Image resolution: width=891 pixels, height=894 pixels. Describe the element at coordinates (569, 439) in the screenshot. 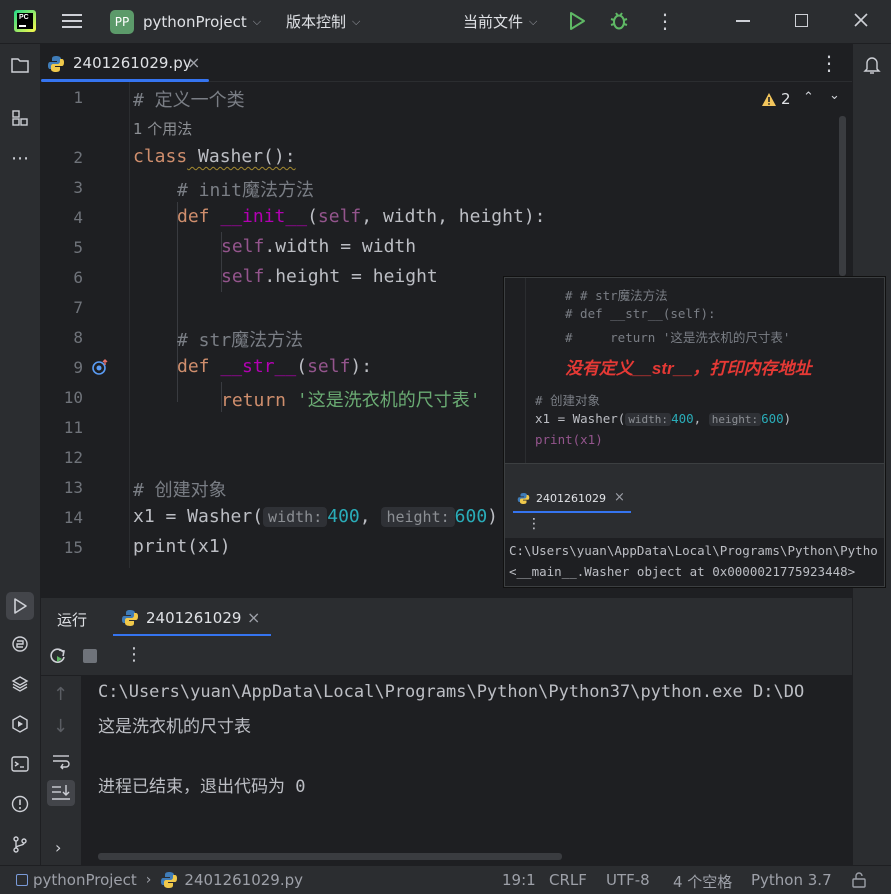

I see `overlay-code-line: print(x1)` at that location.